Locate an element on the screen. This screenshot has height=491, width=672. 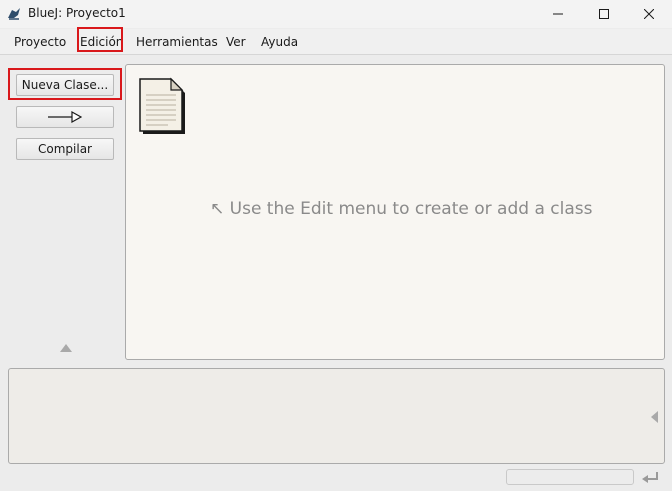
minimize-button is located at coordinates (558, 14).